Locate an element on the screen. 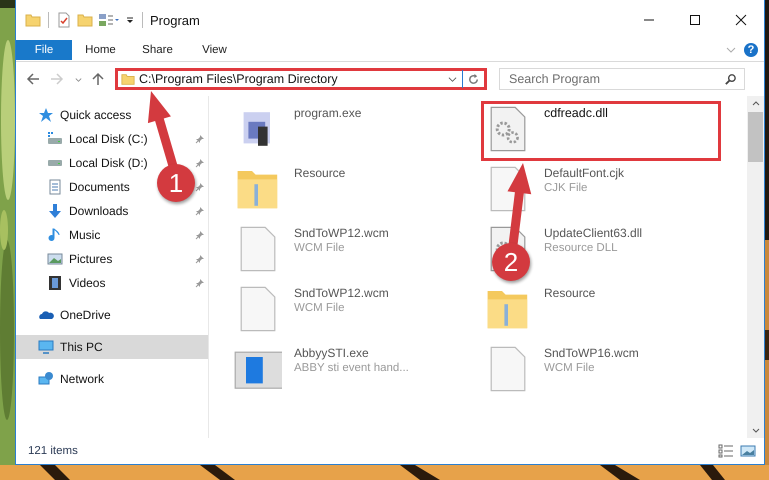  sidebar-item: Documents is located at coordinates (99, 187).